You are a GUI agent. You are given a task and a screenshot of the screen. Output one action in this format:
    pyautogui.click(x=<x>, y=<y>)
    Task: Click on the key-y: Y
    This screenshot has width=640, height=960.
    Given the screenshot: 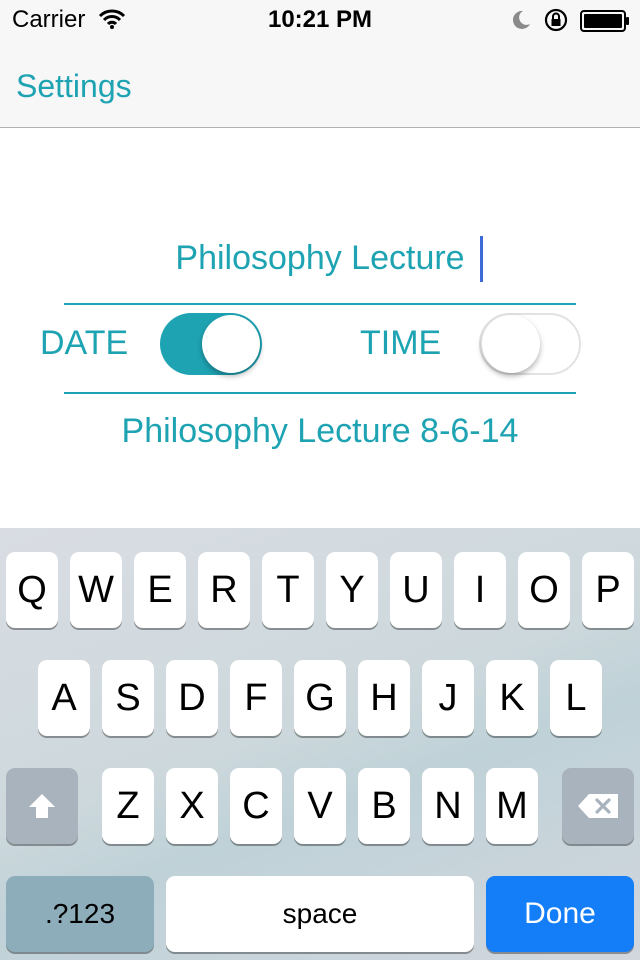 What is the action you would take?
    pyautogui.click(x=352, y=590)
    